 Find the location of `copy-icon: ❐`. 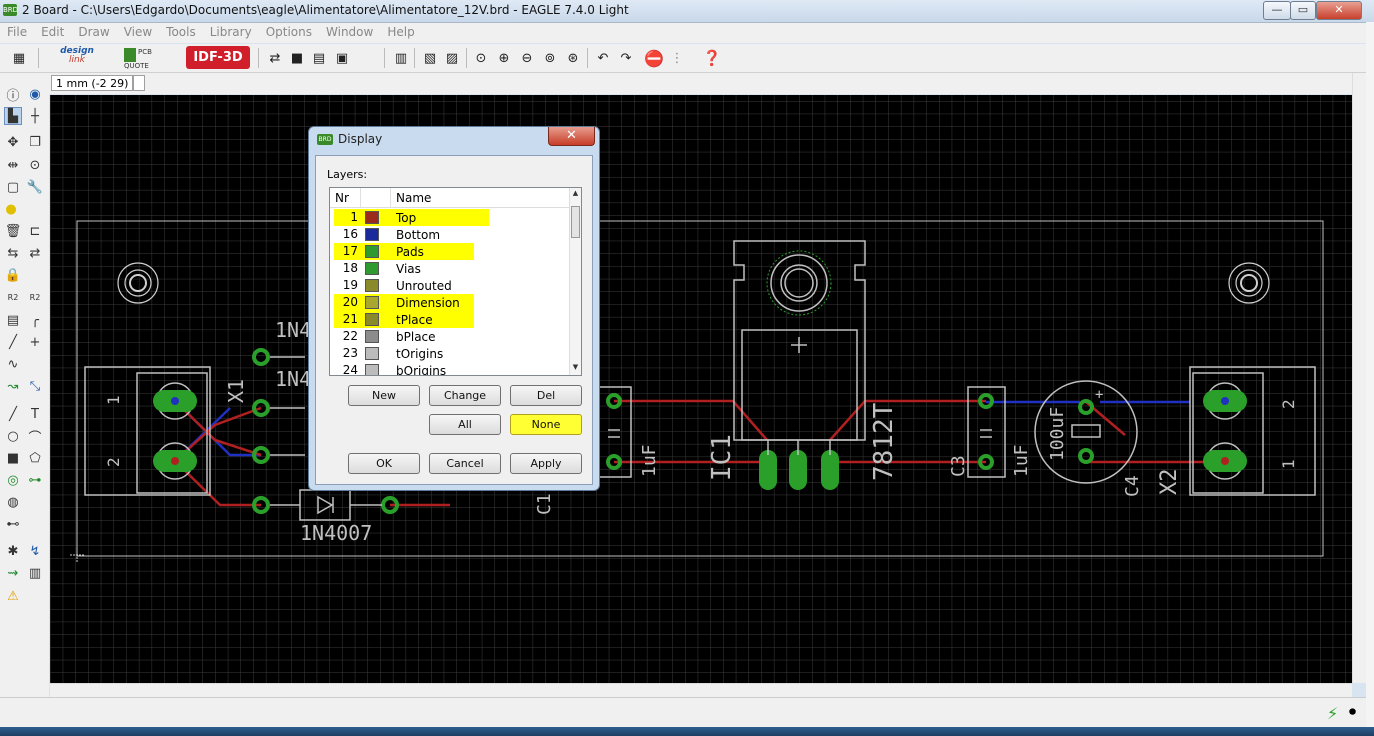

copy-icon: ❐ is located at coordinates (35, 142).